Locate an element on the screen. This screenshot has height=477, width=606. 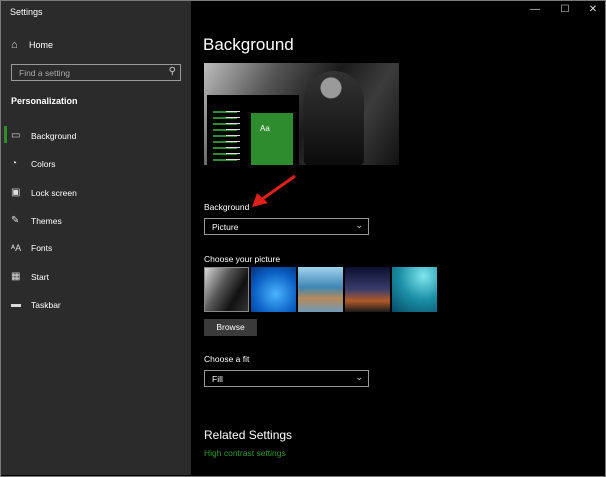
fit-dropdown-value: Fill is located at coordinates (217, 379).